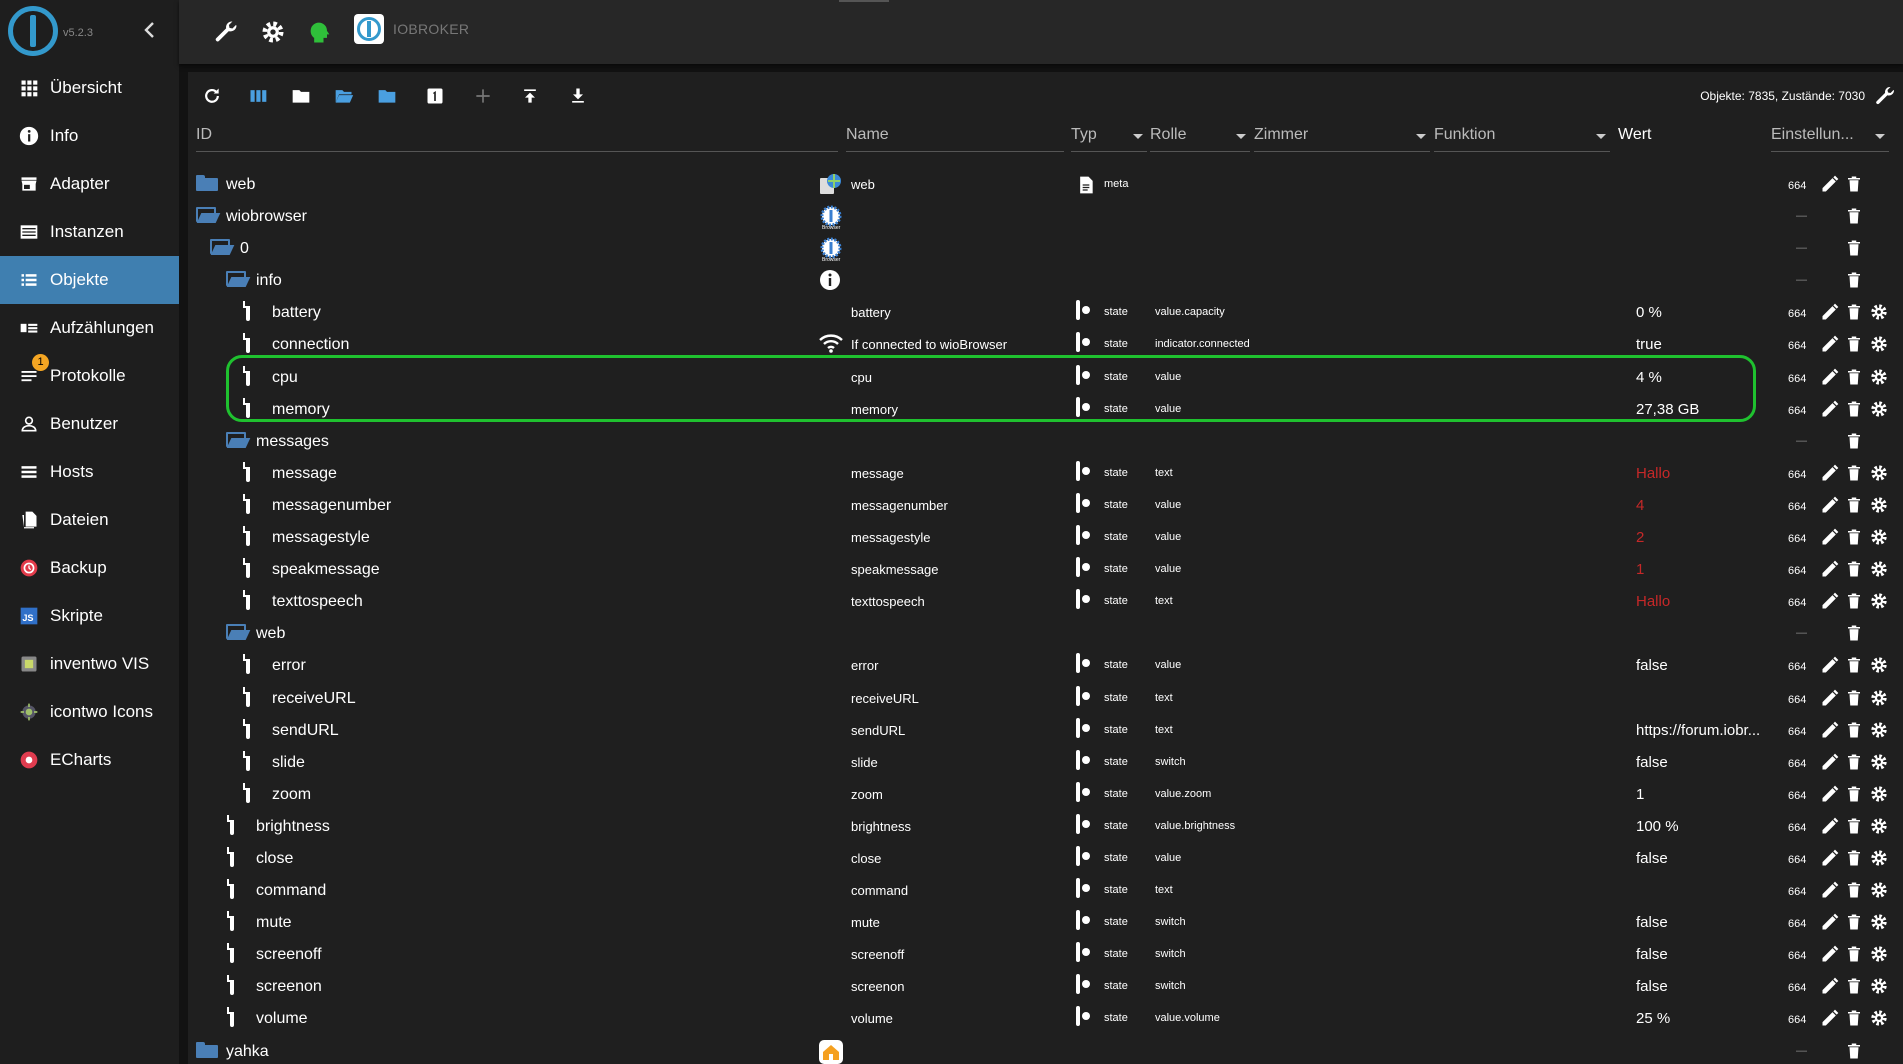 Image resolution: width=1903 pixels, height=1064 pixels. What do you see at coordinates (89, 760) in the screenshot?
I see `sidebar-item-echarts: ECharts` at bounding box center [89, 760].